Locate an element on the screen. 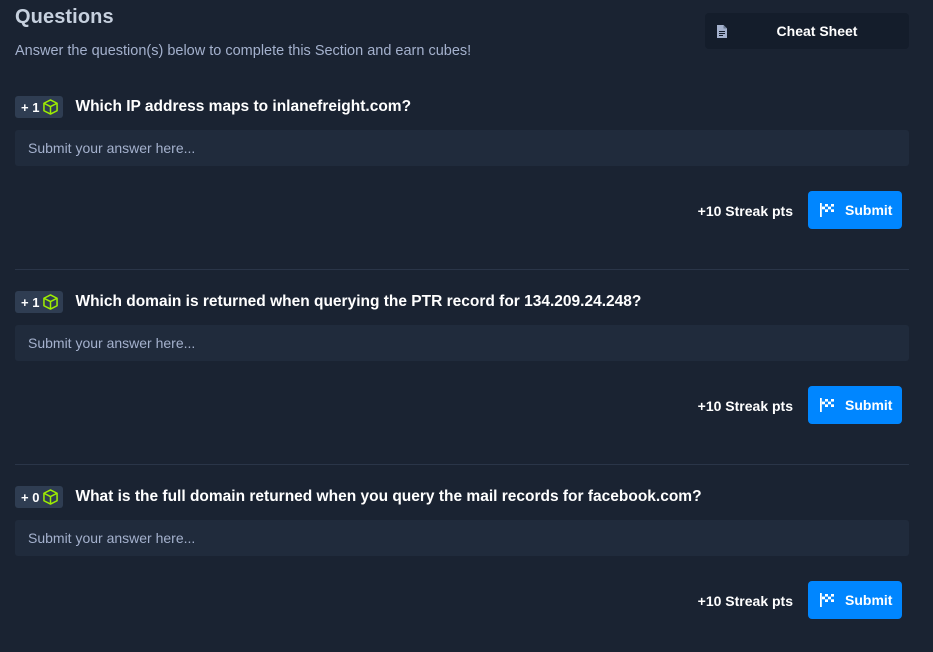 The width and height of the screenshot is (933, 652). cheat-sheet-button: Cheat Sheet is located at coordinates (807, 31).